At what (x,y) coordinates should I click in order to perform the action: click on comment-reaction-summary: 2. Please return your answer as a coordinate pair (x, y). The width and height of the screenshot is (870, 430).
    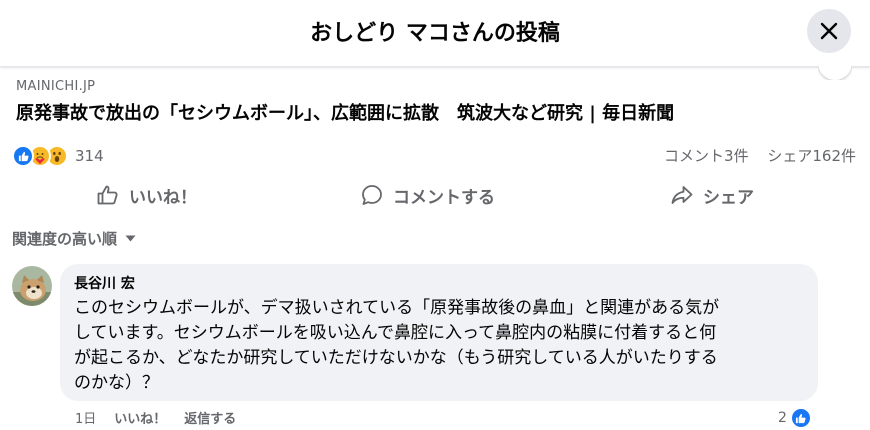
    Looking at the image, I should click on (795, 418).